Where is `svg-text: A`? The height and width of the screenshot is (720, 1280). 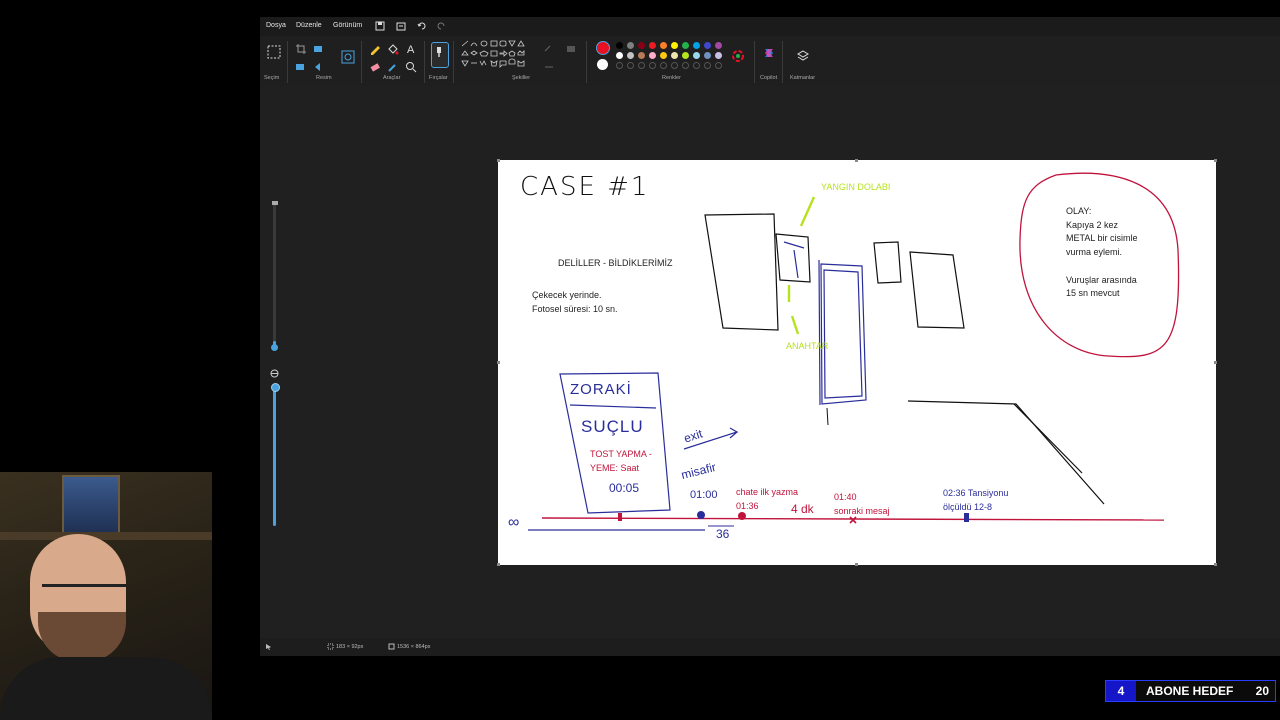 svg-text: A is located at coordinates (411, 50).